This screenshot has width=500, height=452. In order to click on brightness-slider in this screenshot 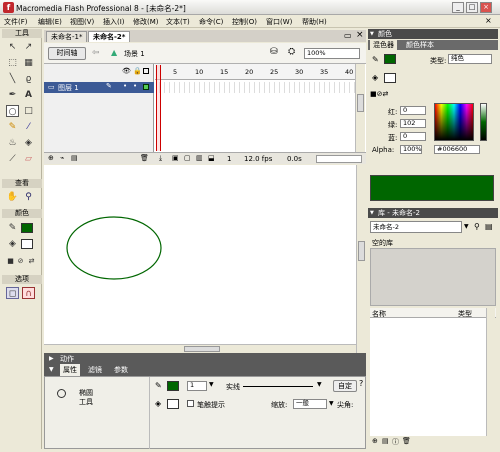, I will do `click(483, 122)`.